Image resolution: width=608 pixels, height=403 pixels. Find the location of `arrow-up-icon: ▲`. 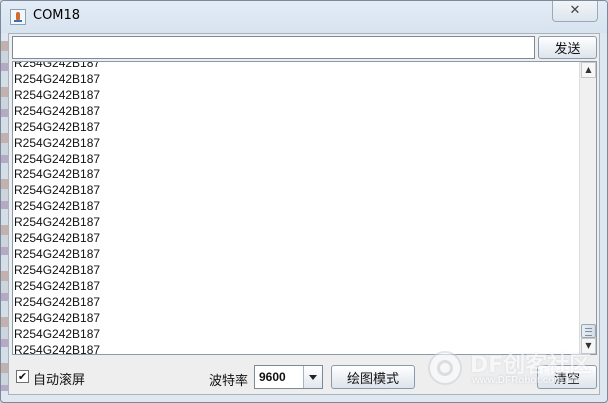

arrow-up-icon: ▲ is located at coordinates (588, 69).